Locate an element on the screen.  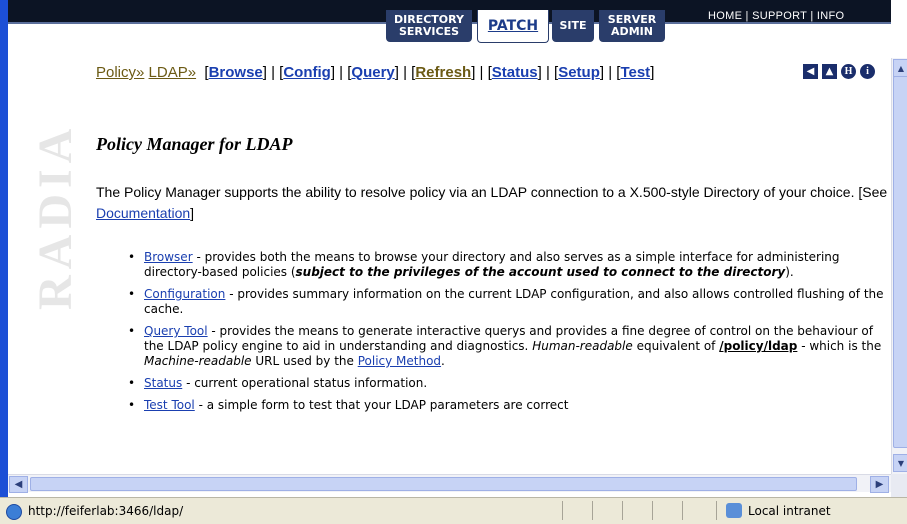
breadcrumb-ldap: LDAP is located at coordinates (168, 72).